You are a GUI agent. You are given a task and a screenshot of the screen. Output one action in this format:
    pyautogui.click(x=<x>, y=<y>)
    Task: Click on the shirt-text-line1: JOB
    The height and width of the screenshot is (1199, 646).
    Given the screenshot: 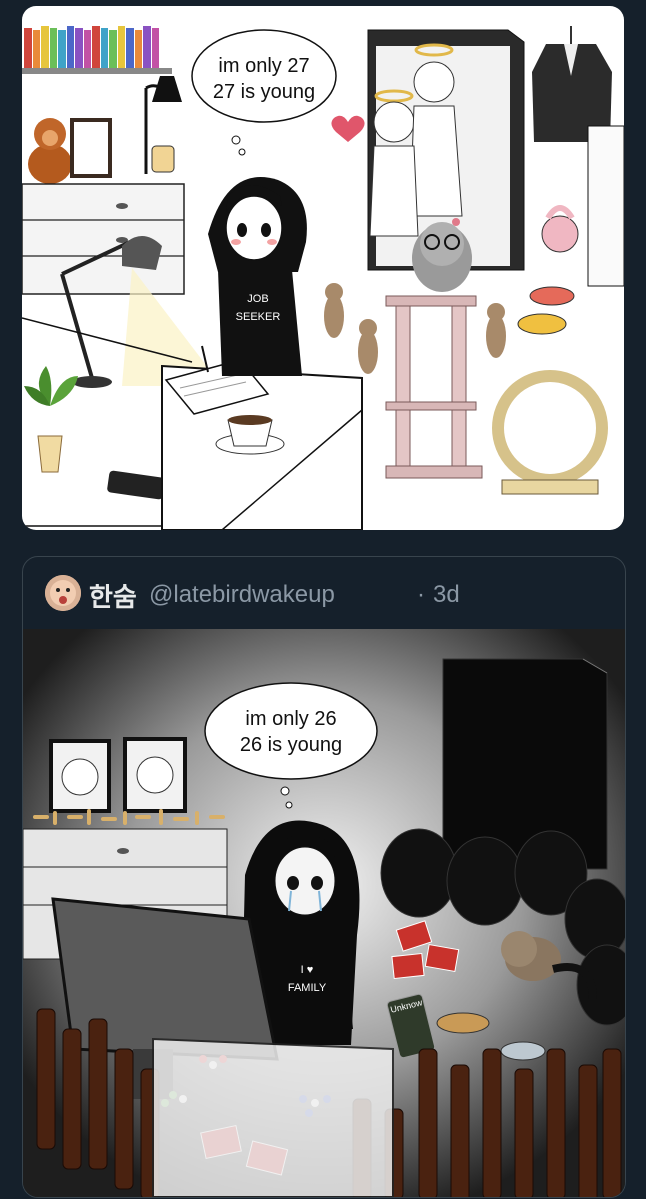 What is the action you would take?
    pyautogui.click(x=257, y=299)
    